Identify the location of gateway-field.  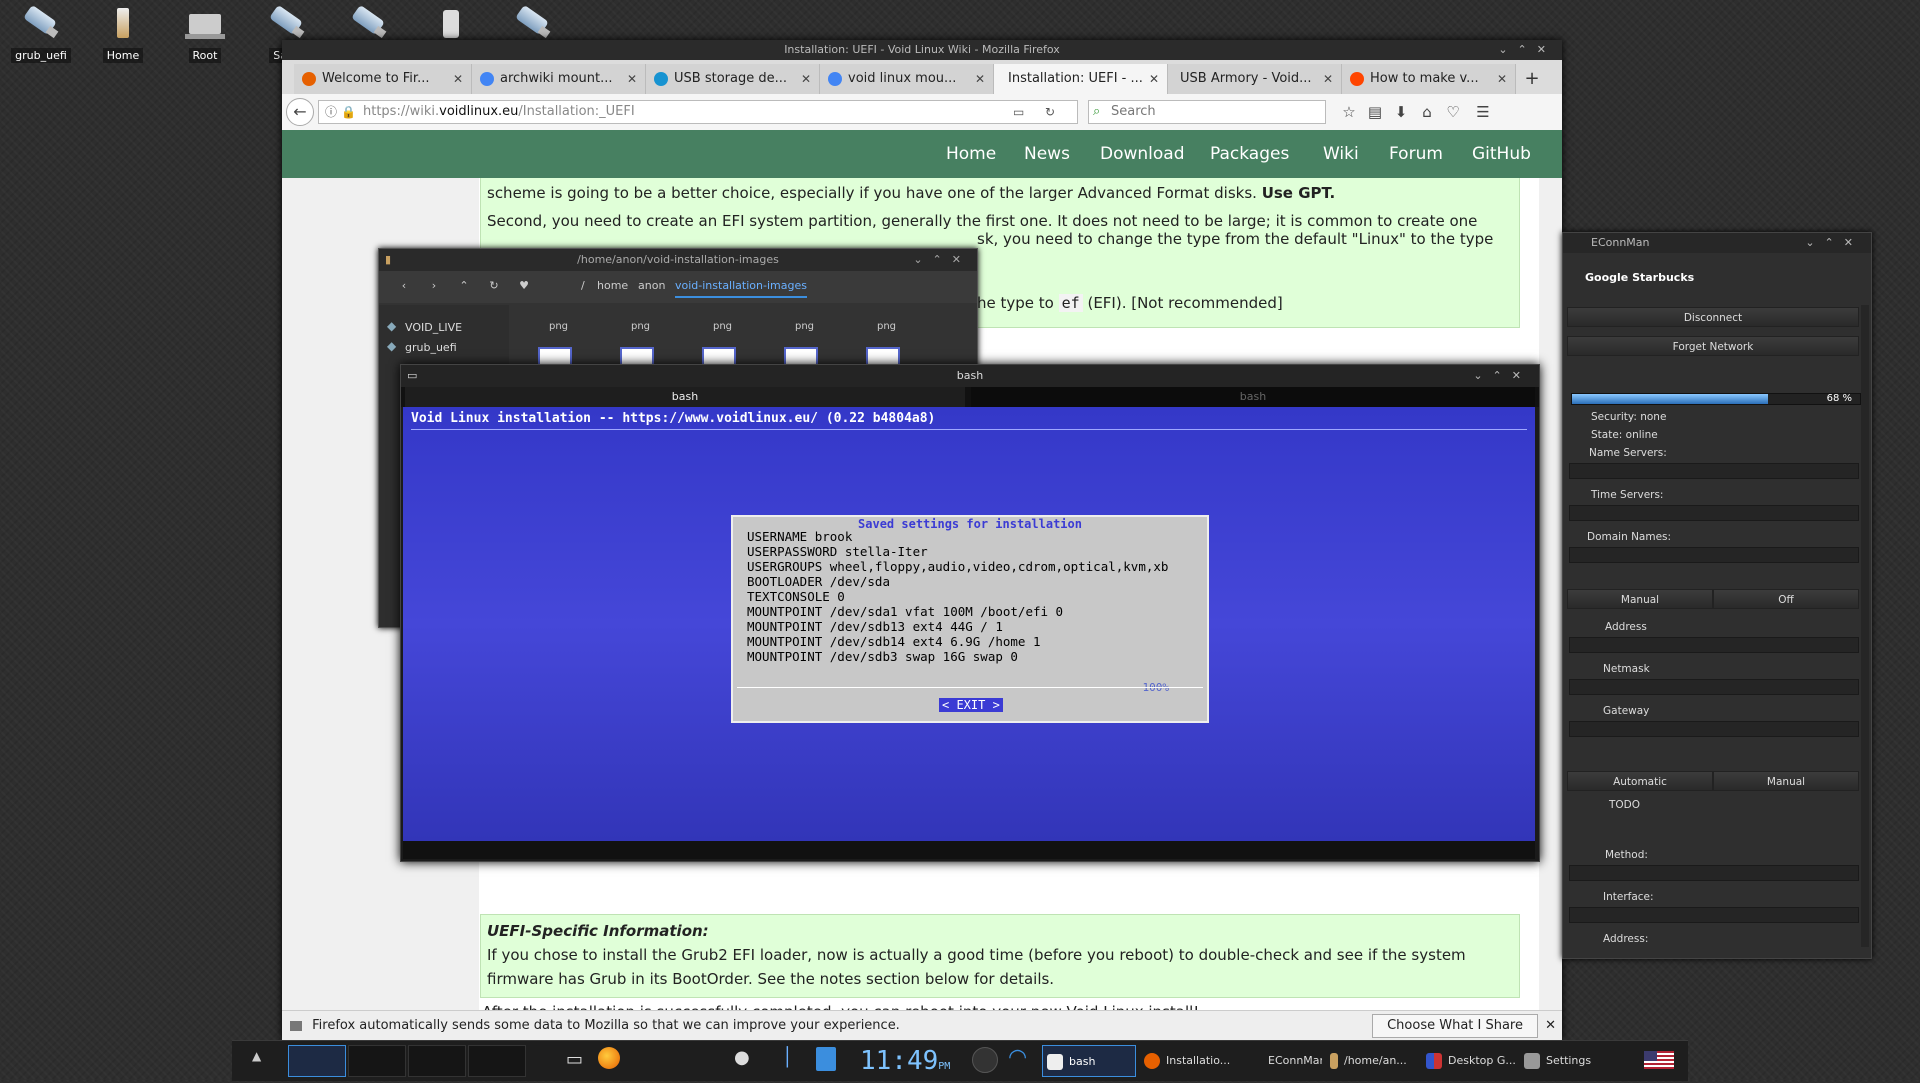
(1714, 729).